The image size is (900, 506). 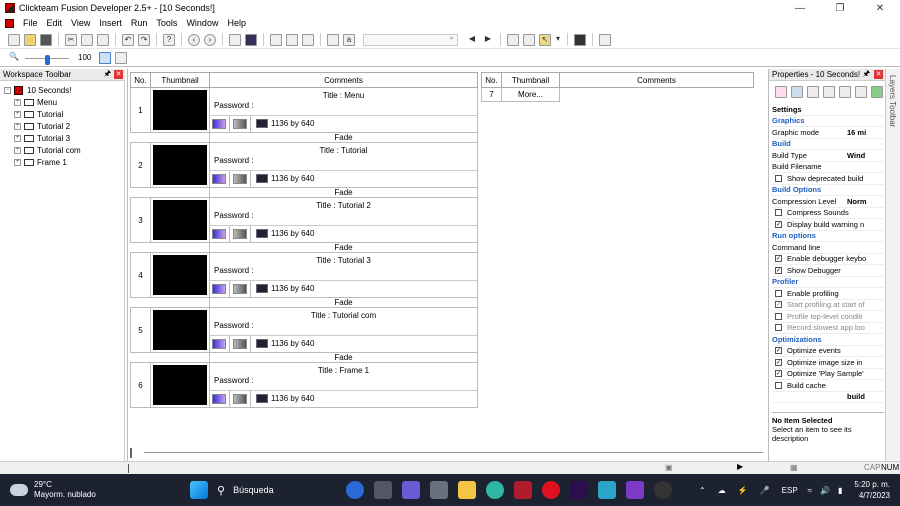 What do you see at coordinates (42, 162) in the screenshot?
I see `tree-frame-node: + Frame 1` at bounding box center [42, 162].